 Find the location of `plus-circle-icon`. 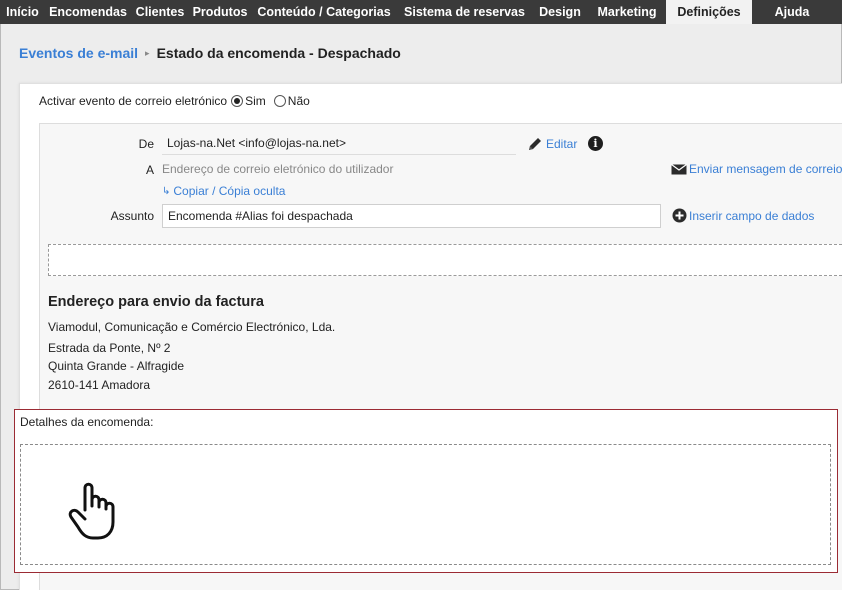

plus-circle-icon is located at coordinates (679, 215).